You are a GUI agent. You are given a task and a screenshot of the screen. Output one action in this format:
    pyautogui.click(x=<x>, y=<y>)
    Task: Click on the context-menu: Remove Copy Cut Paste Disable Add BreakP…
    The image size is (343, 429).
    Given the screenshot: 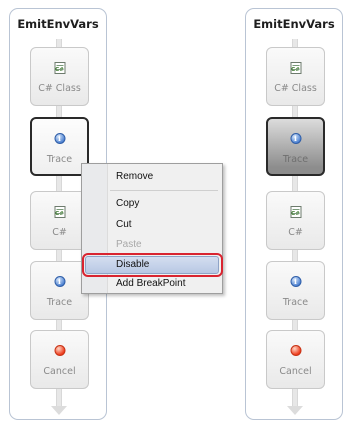 What is the action you would take?
    pyautogui.click(x=152, y=228)
    